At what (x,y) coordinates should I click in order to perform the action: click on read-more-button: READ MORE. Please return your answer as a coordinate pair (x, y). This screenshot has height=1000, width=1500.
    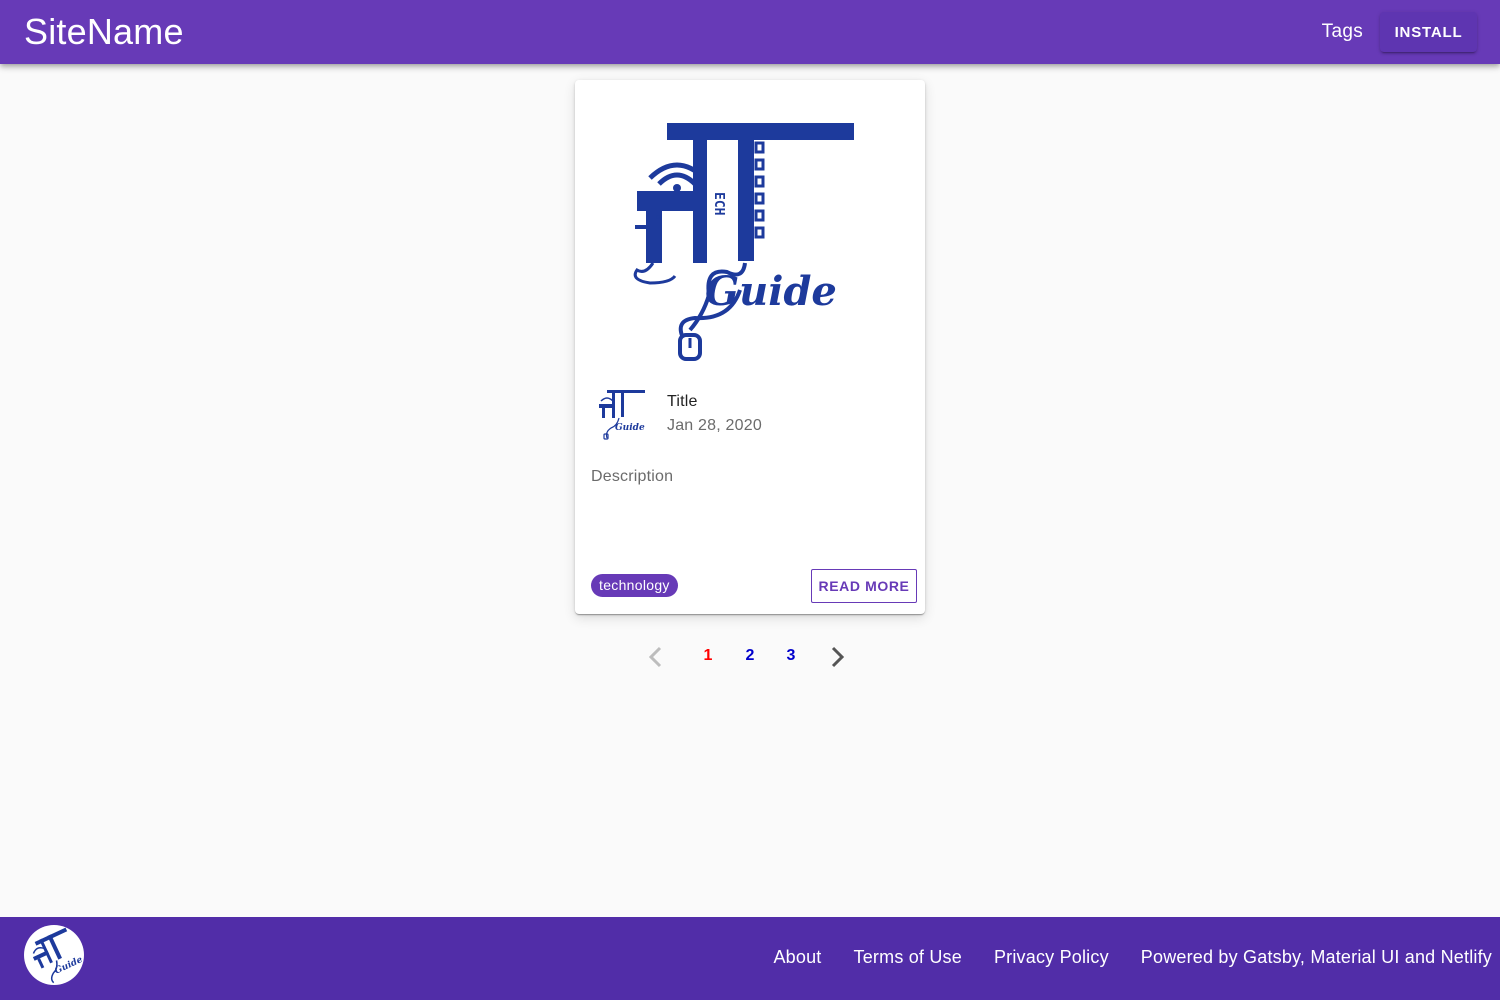
    Looking at the image, I should click on (864, 586).